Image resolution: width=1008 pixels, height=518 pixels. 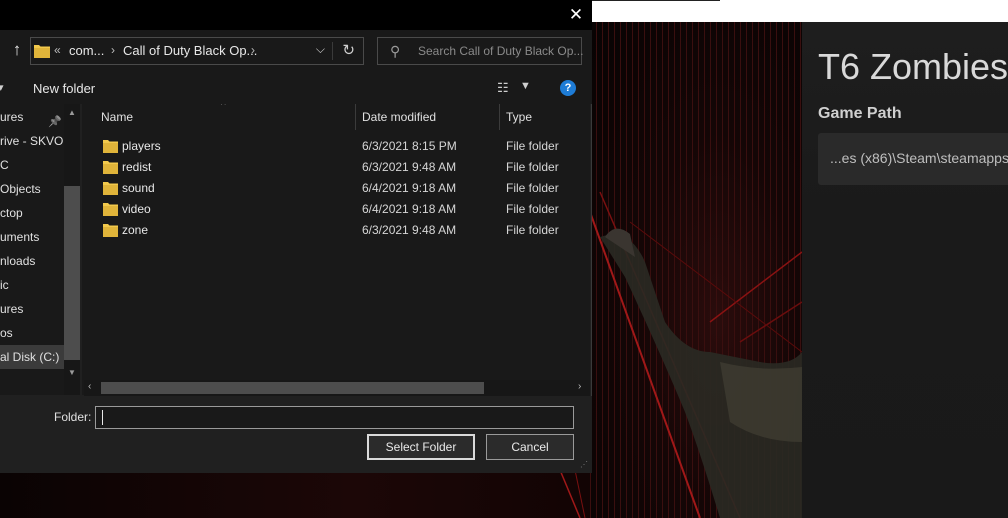 I want to click on chevron-down-icon: ▼, so click(x=525, y=86).